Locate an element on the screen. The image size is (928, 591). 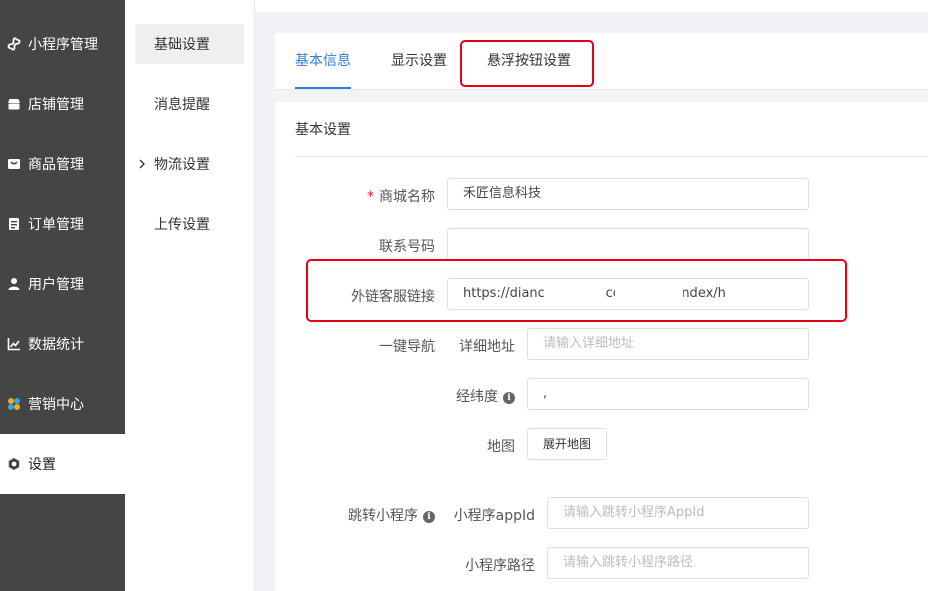
nav-label: 用户管理 is located at coordinates (56, 285).